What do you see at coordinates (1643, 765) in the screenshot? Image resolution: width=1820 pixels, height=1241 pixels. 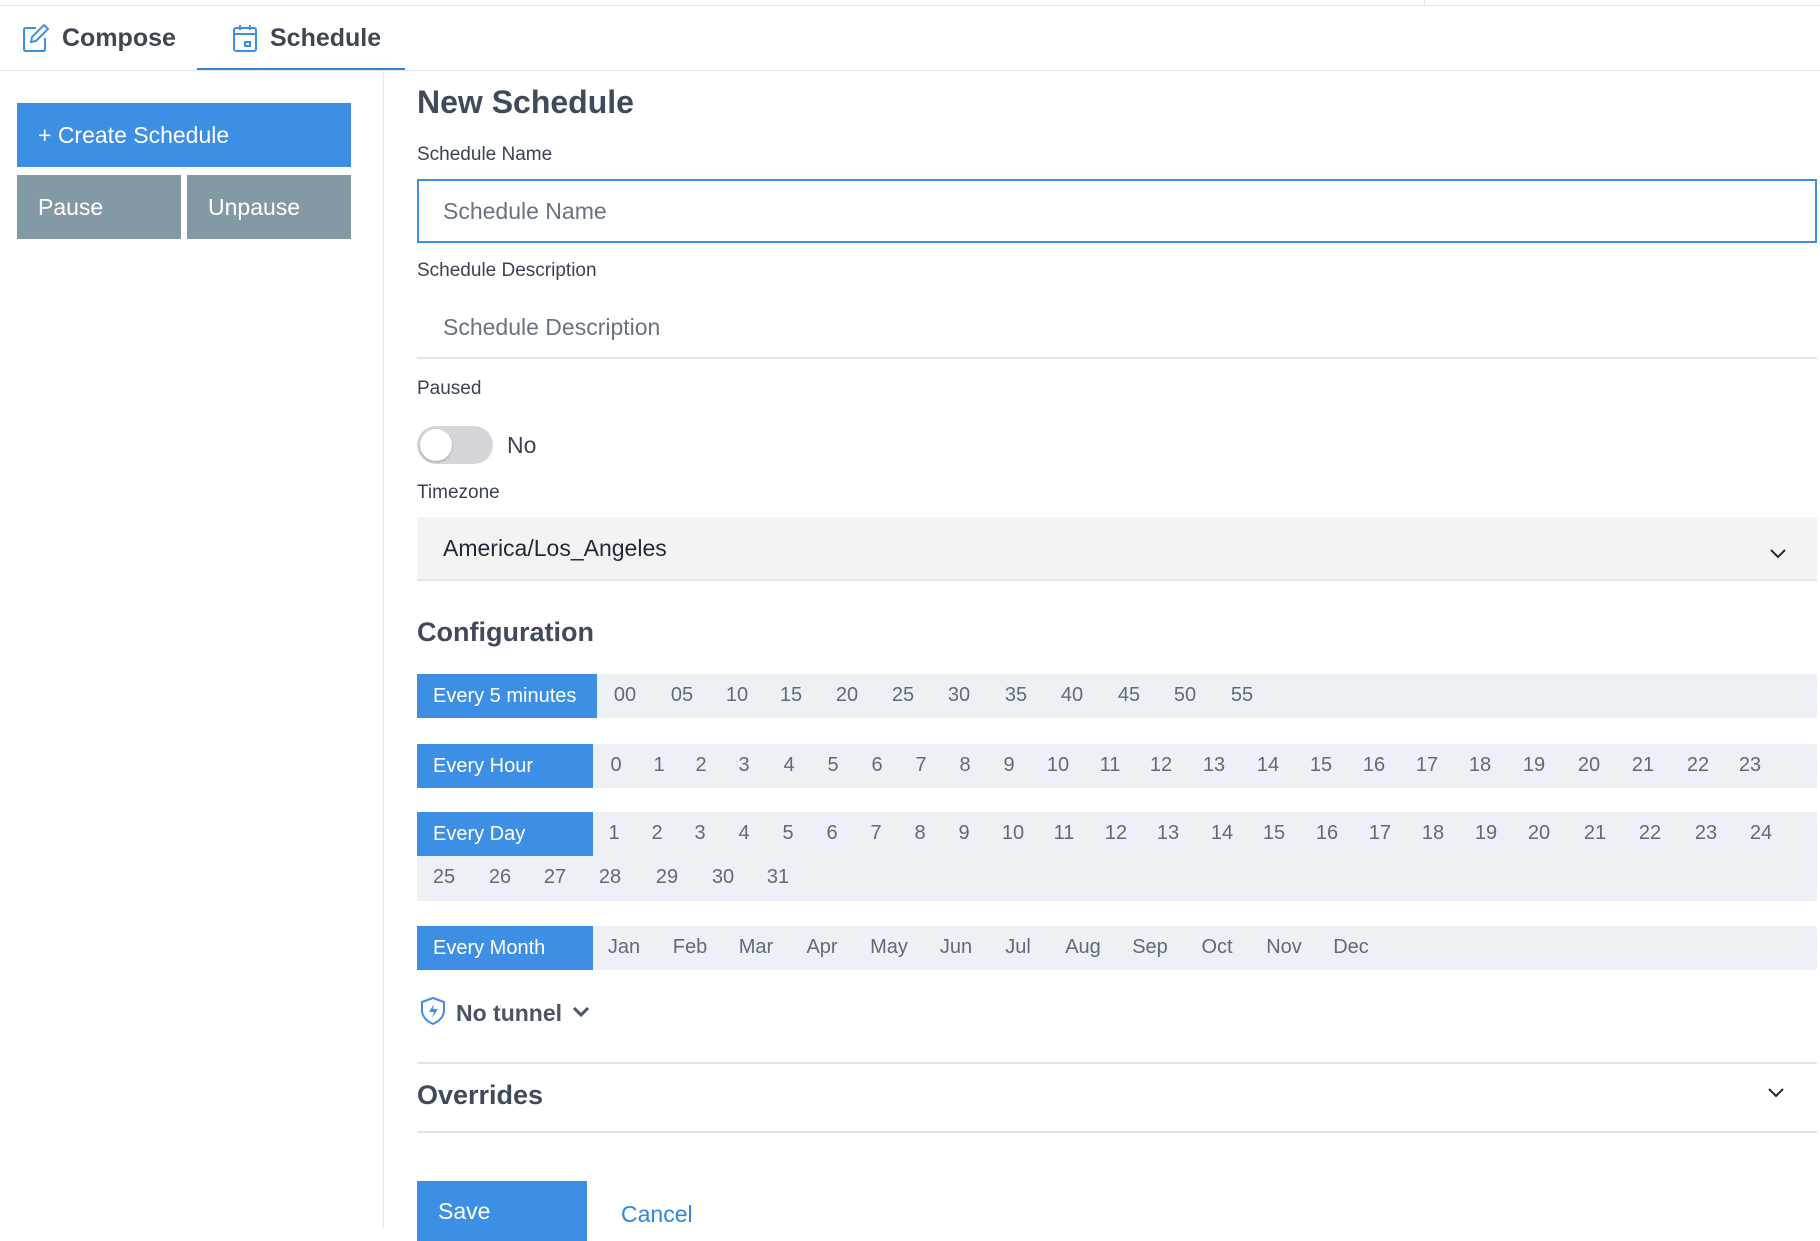 I see `hours-option: 21` at bounding box center [1643, 765].